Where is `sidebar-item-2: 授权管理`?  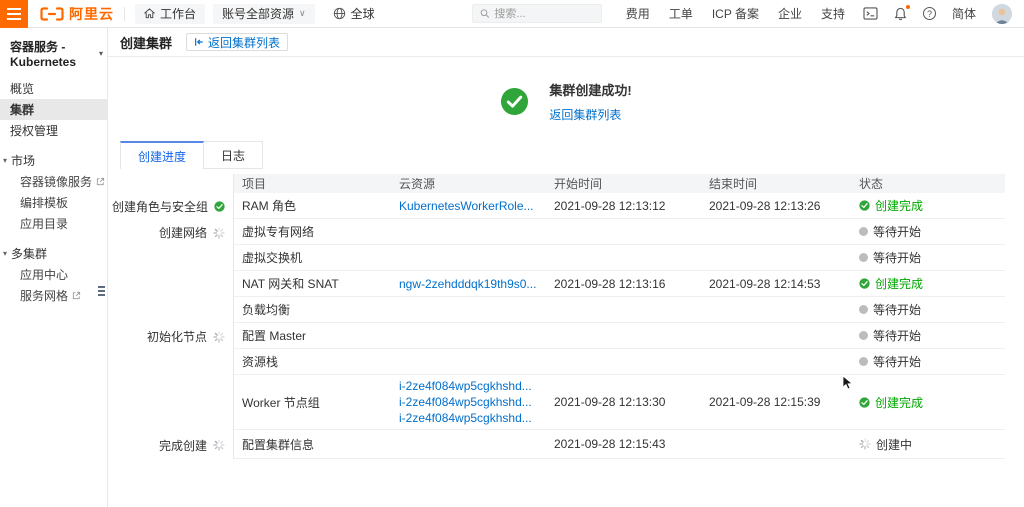 sidebar-item-2: 授权管理 is located at coordinates (53, 130).